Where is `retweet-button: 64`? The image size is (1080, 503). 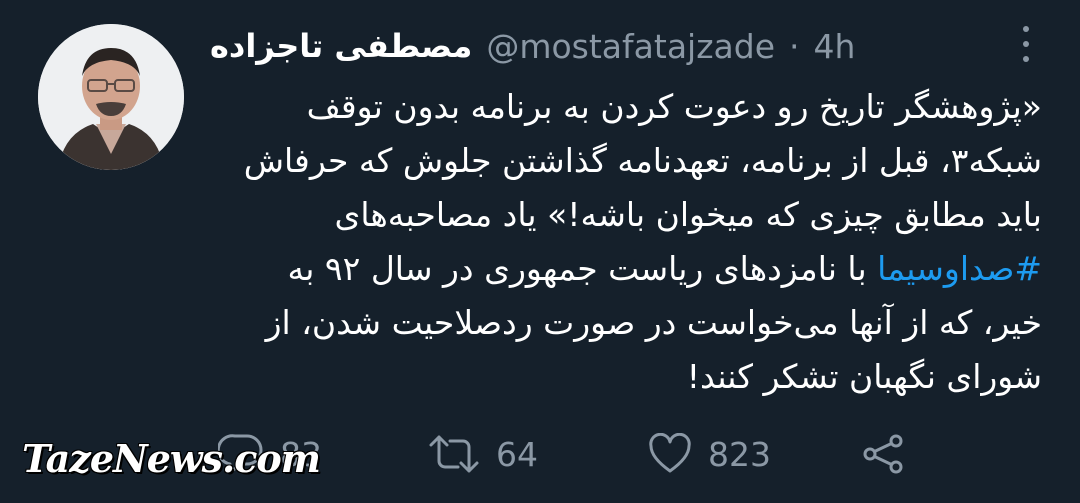
retweet-button: 64 is located at coordinates (483, 454).